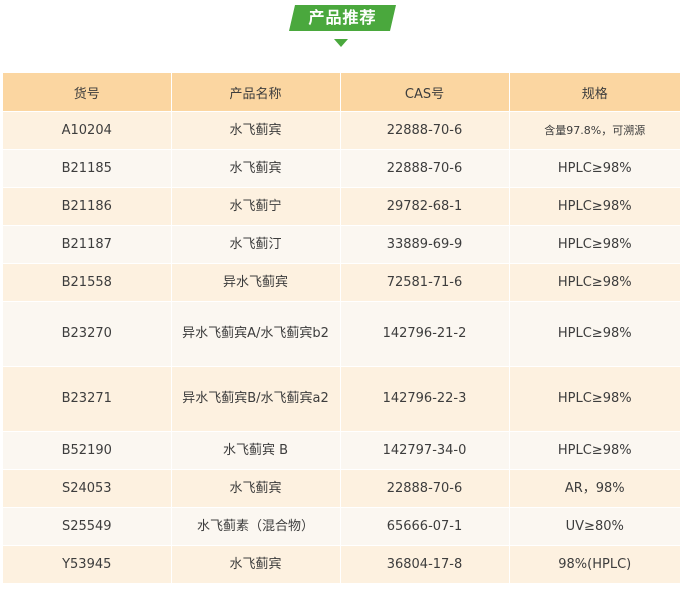 The image size is (691, 601). What do you see at coordinates (87, 488) in the screenshot?
I see `item-no-cell: S24053` at bounding box center [87, 488].